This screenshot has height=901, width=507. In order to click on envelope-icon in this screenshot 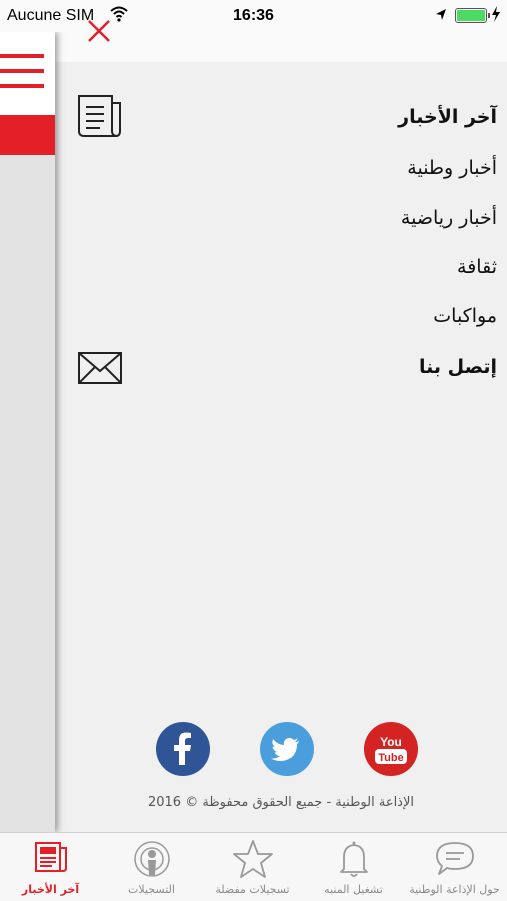, I will do `click(100, 370)`.